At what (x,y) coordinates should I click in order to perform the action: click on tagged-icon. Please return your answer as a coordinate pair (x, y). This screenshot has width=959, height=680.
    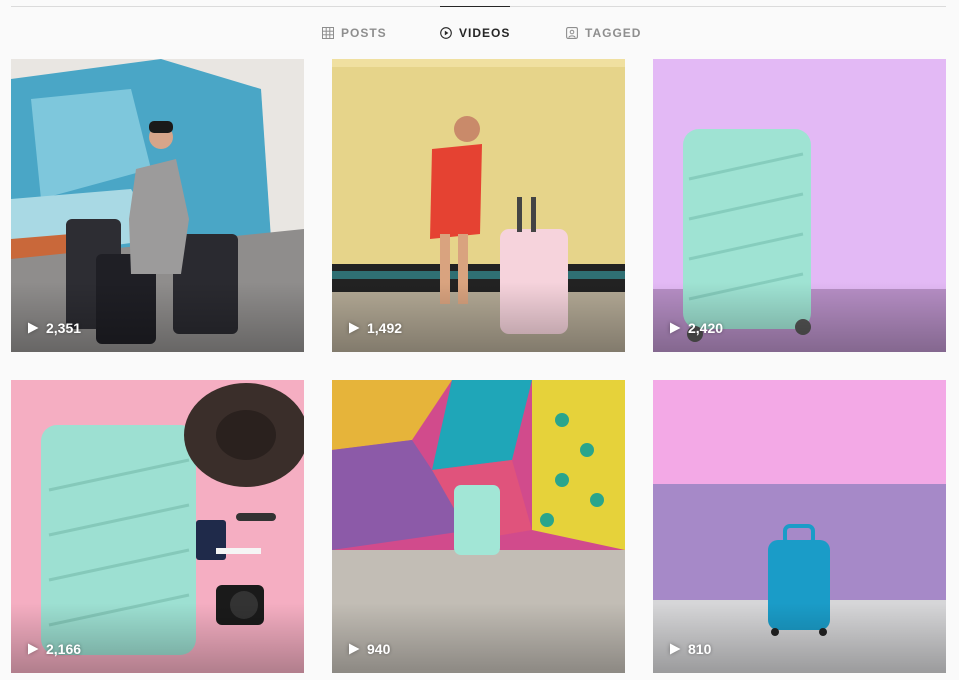
    Looking at the image, I should click on (572, 32).